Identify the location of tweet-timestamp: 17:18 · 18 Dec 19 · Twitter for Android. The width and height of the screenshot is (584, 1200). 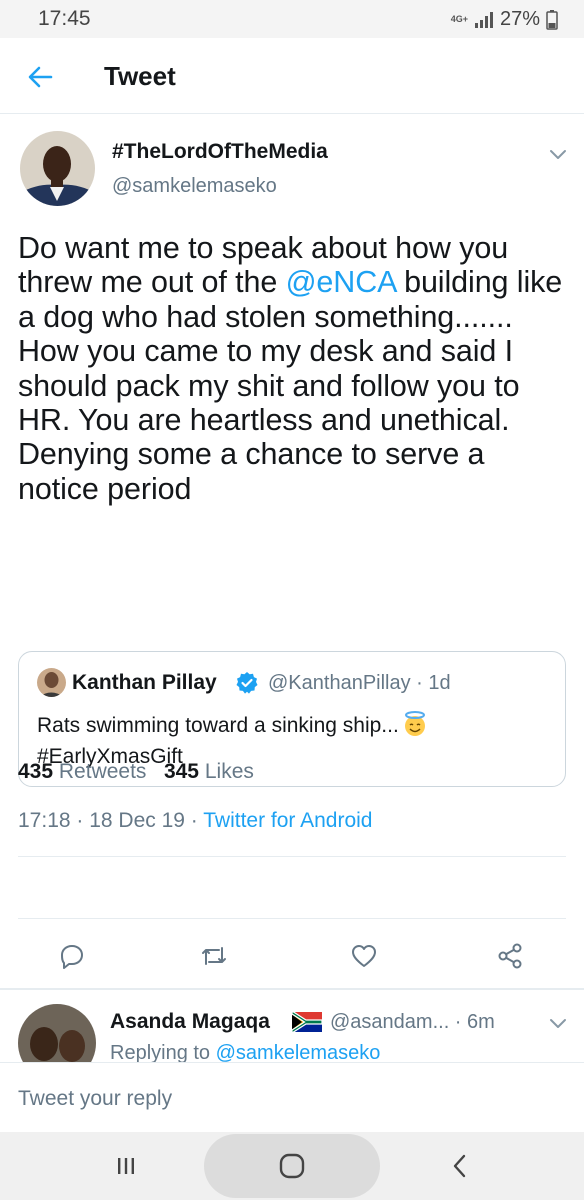
(195, 821).